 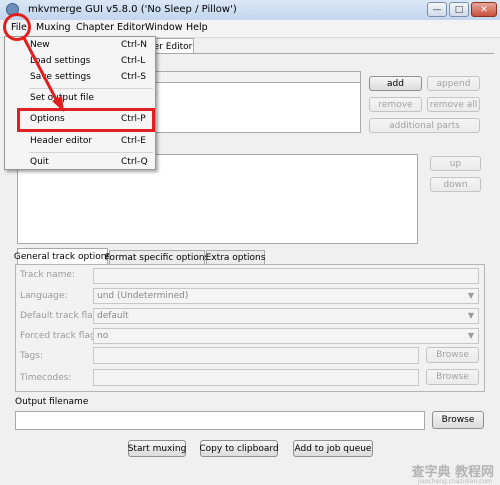 I want to click on annotation-arrow, so click(x=43, y=74).